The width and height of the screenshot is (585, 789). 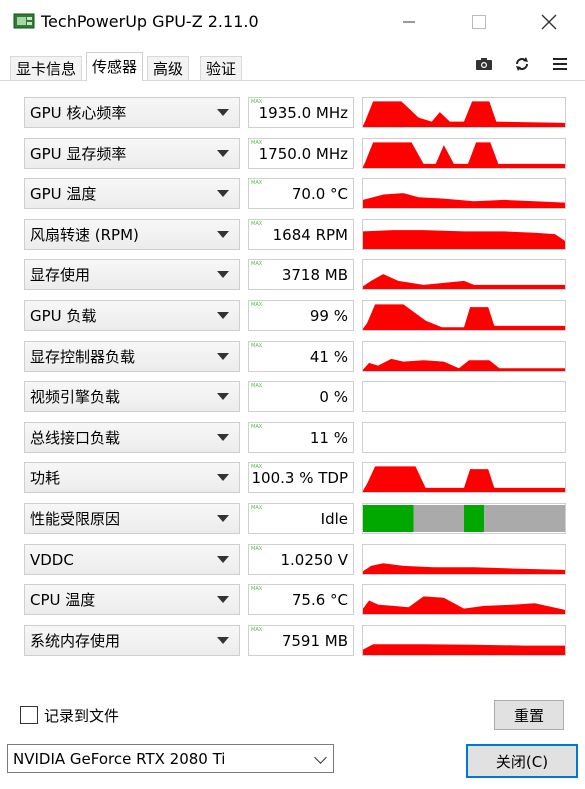 I want to click on sensor-label: 显存控制器负载, so click(x=83, y=357).